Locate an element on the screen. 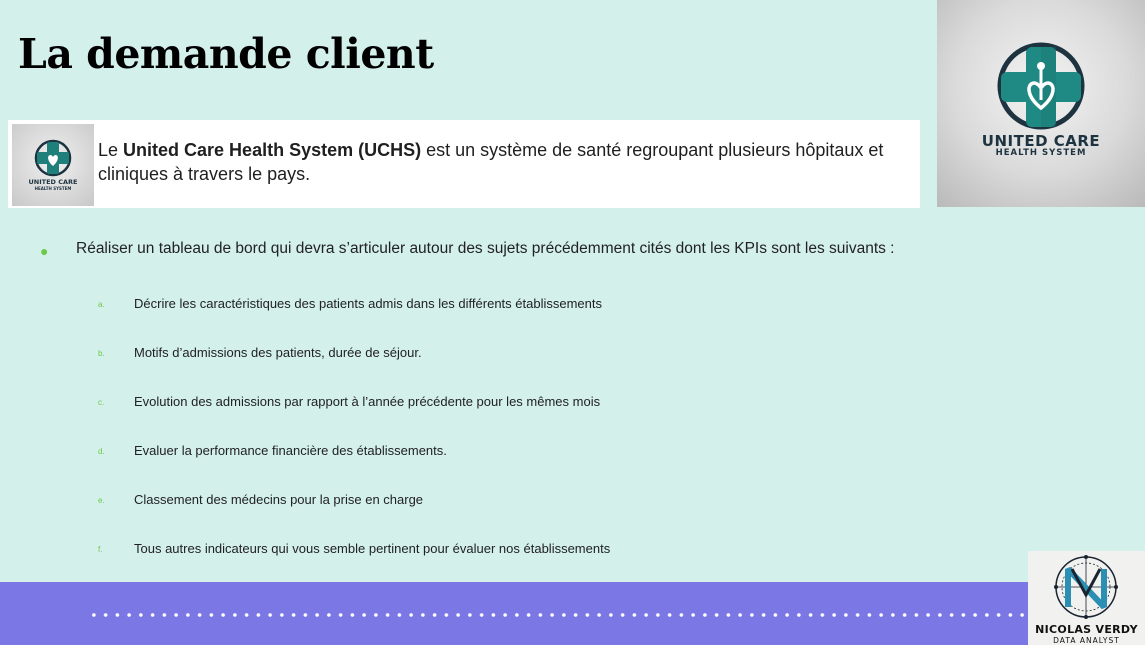  kpi-marker: a. is located at coordinates (101, 304).